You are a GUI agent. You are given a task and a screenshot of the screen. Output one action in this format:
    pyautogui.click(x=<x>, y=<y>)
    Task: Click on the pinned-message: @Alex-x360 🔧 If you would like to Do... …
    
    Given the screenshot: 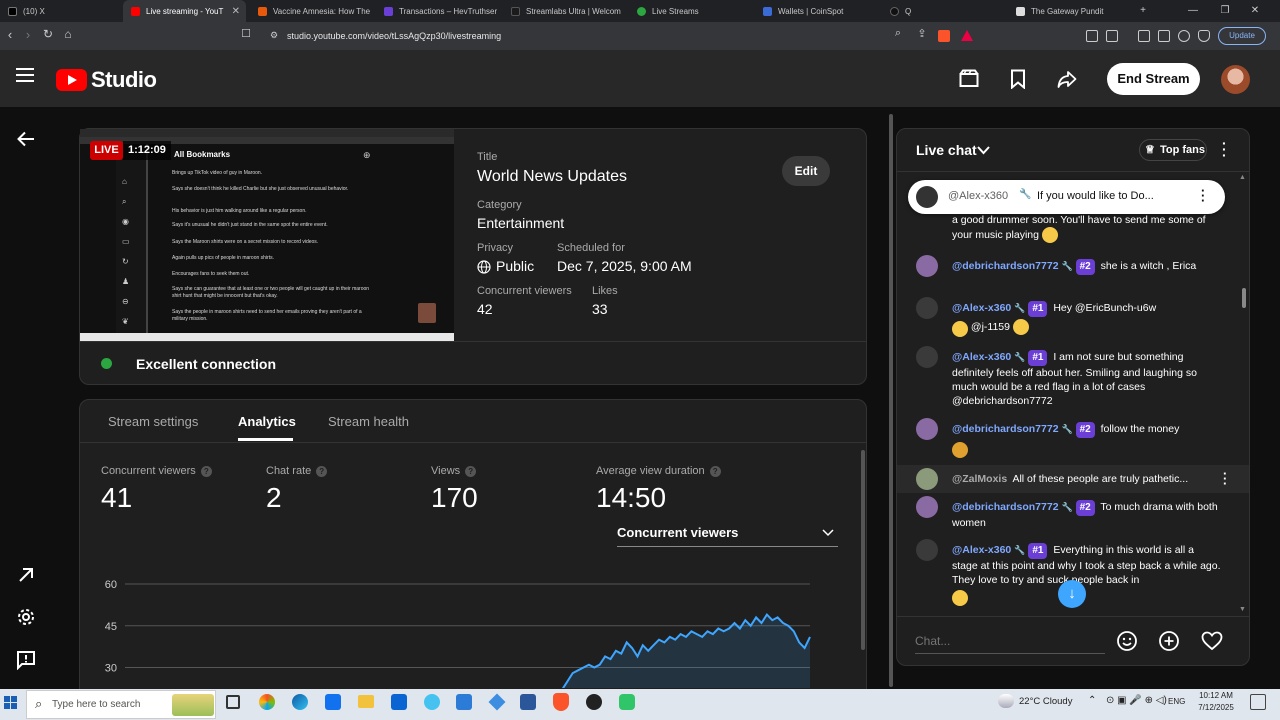 What is the action you would take?
    pyautogui.click(x=1066, y=197)
    